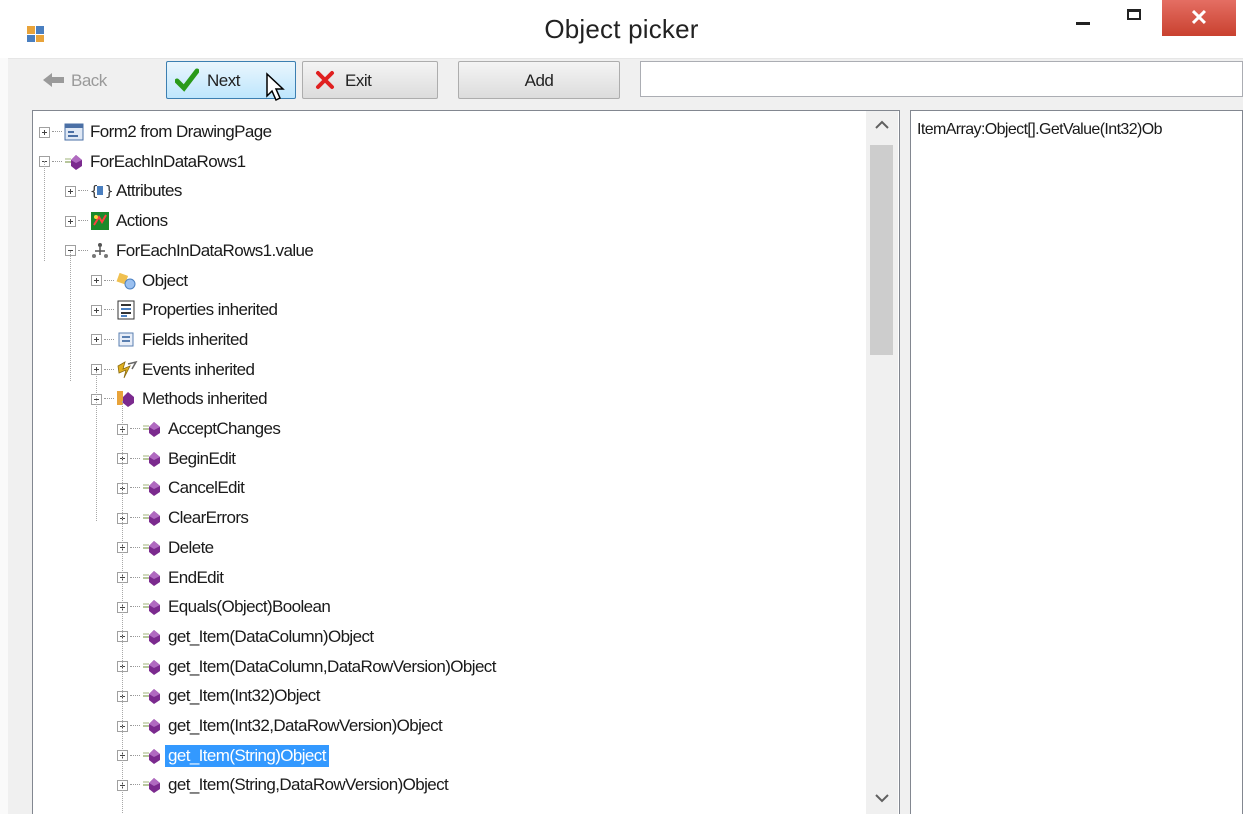 This screenshot has width=1243, height=814. I want to click on close-button: ✕, so click(1199, 18).